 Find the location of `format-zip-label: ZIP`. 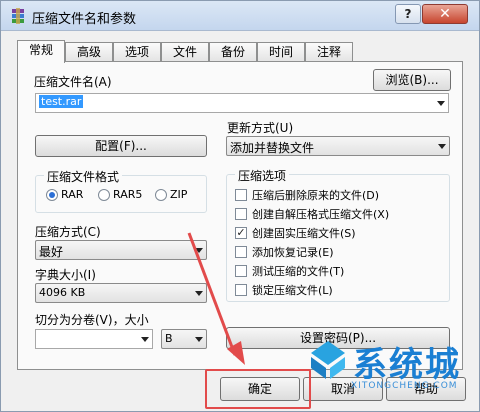

format-zip-label: ZIP is located at coordinates (179, 194).